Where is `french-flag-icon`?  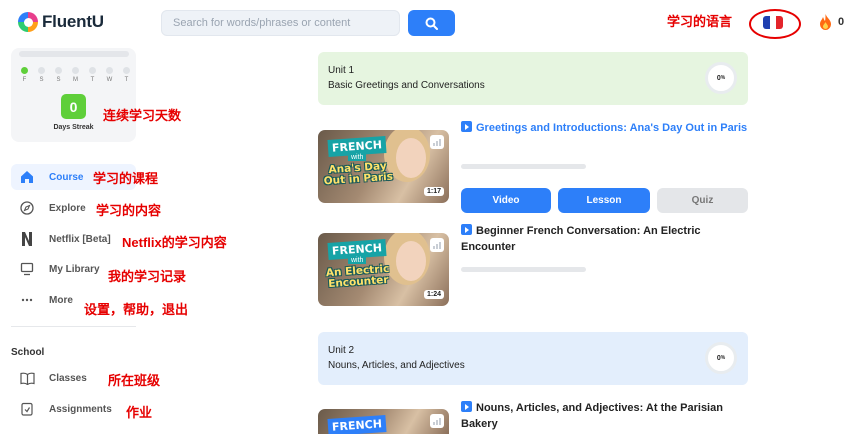
french-flag-icon is located at coordinates (773, 22).